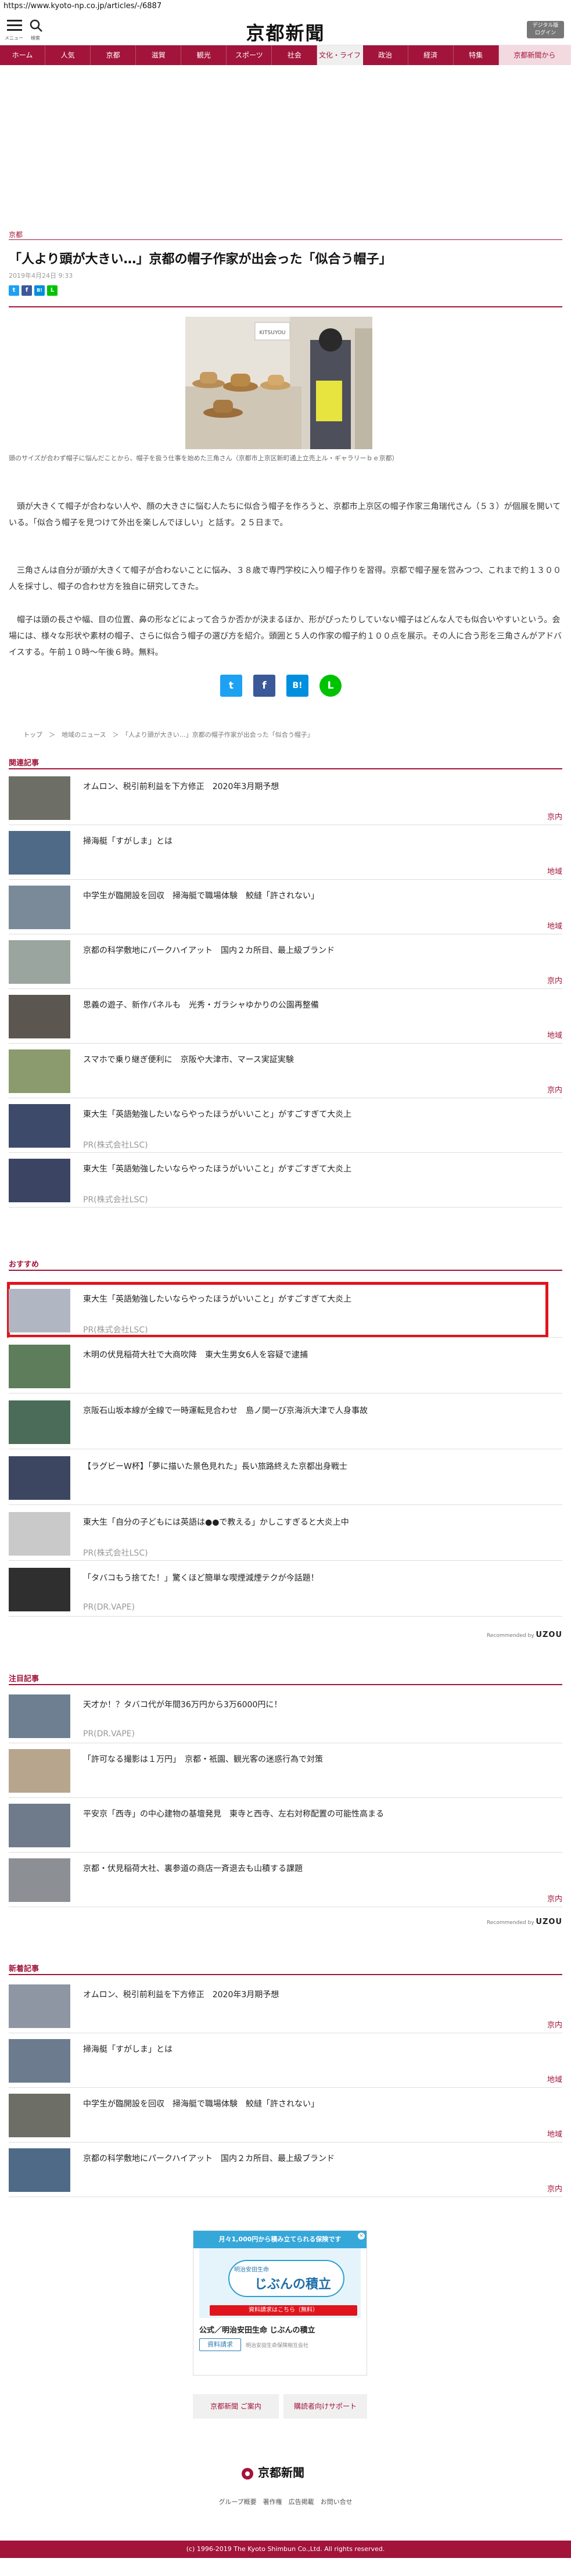 The image size is (571, 2576). Describe the element at coordinates (159, 55) in the screenshot. I see `nav-item-shiga: 滋賀` at that location.